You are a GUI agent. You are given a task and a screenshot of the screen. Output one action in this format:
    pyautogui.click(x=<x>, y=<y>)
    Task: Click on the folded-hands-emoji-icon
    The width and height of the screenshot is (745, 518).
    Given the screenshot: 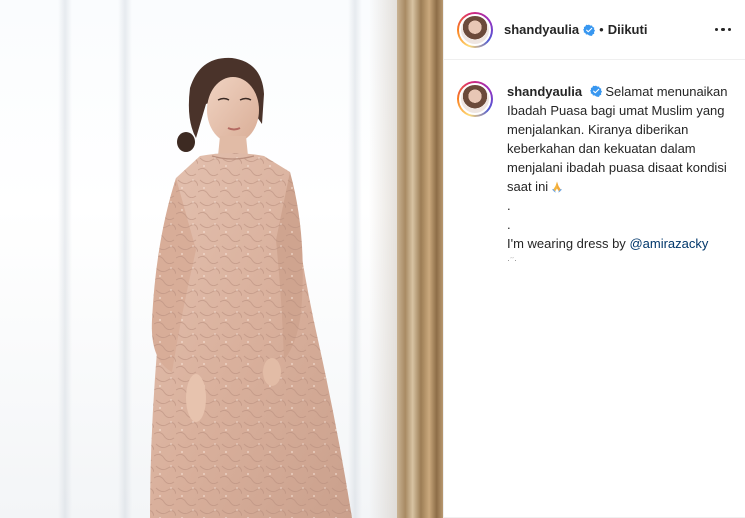 What is the action you would take?
    pyautogui.click(x=557, y=187)
    